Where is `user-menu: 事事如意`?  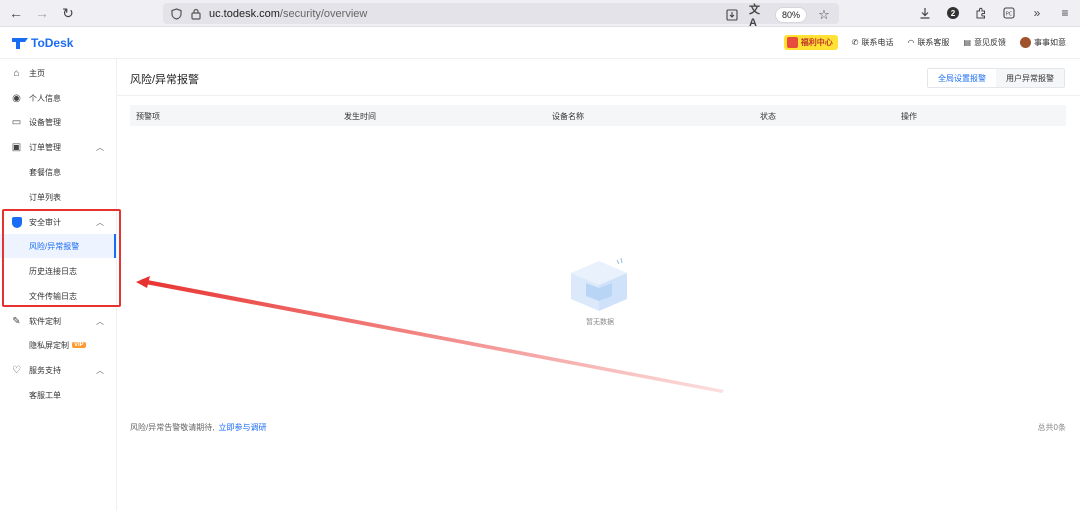
user-menu: 事事如意 is located at coordinates (1043, 42).